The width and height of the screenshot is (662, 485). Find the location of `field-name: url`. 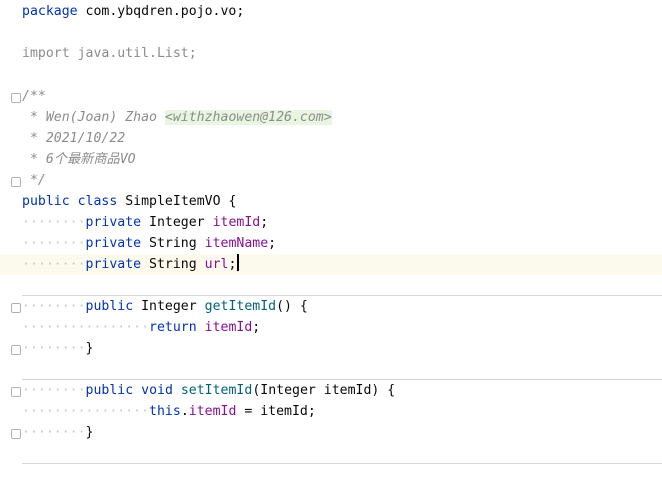

field-name: url is located at coordinates (216, 264).